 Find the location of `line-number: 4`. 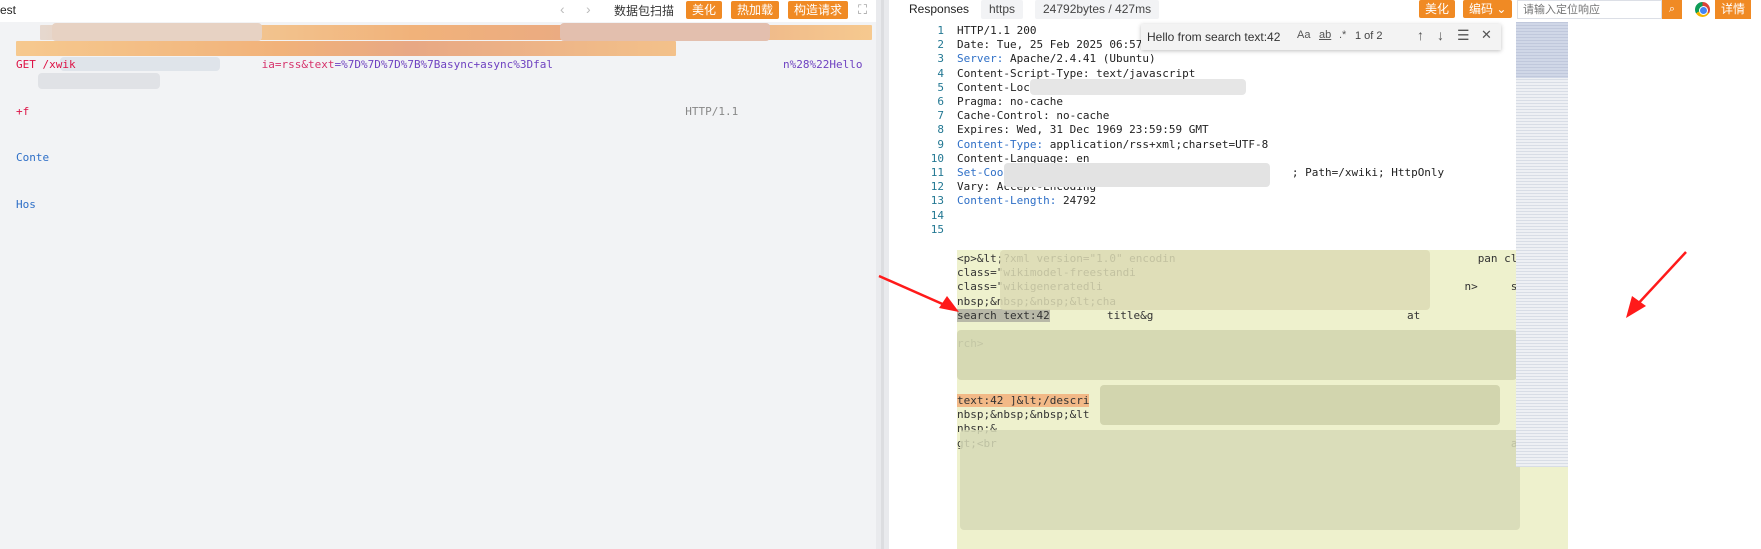

line-number: 4 is located at coordinates (940, 73).